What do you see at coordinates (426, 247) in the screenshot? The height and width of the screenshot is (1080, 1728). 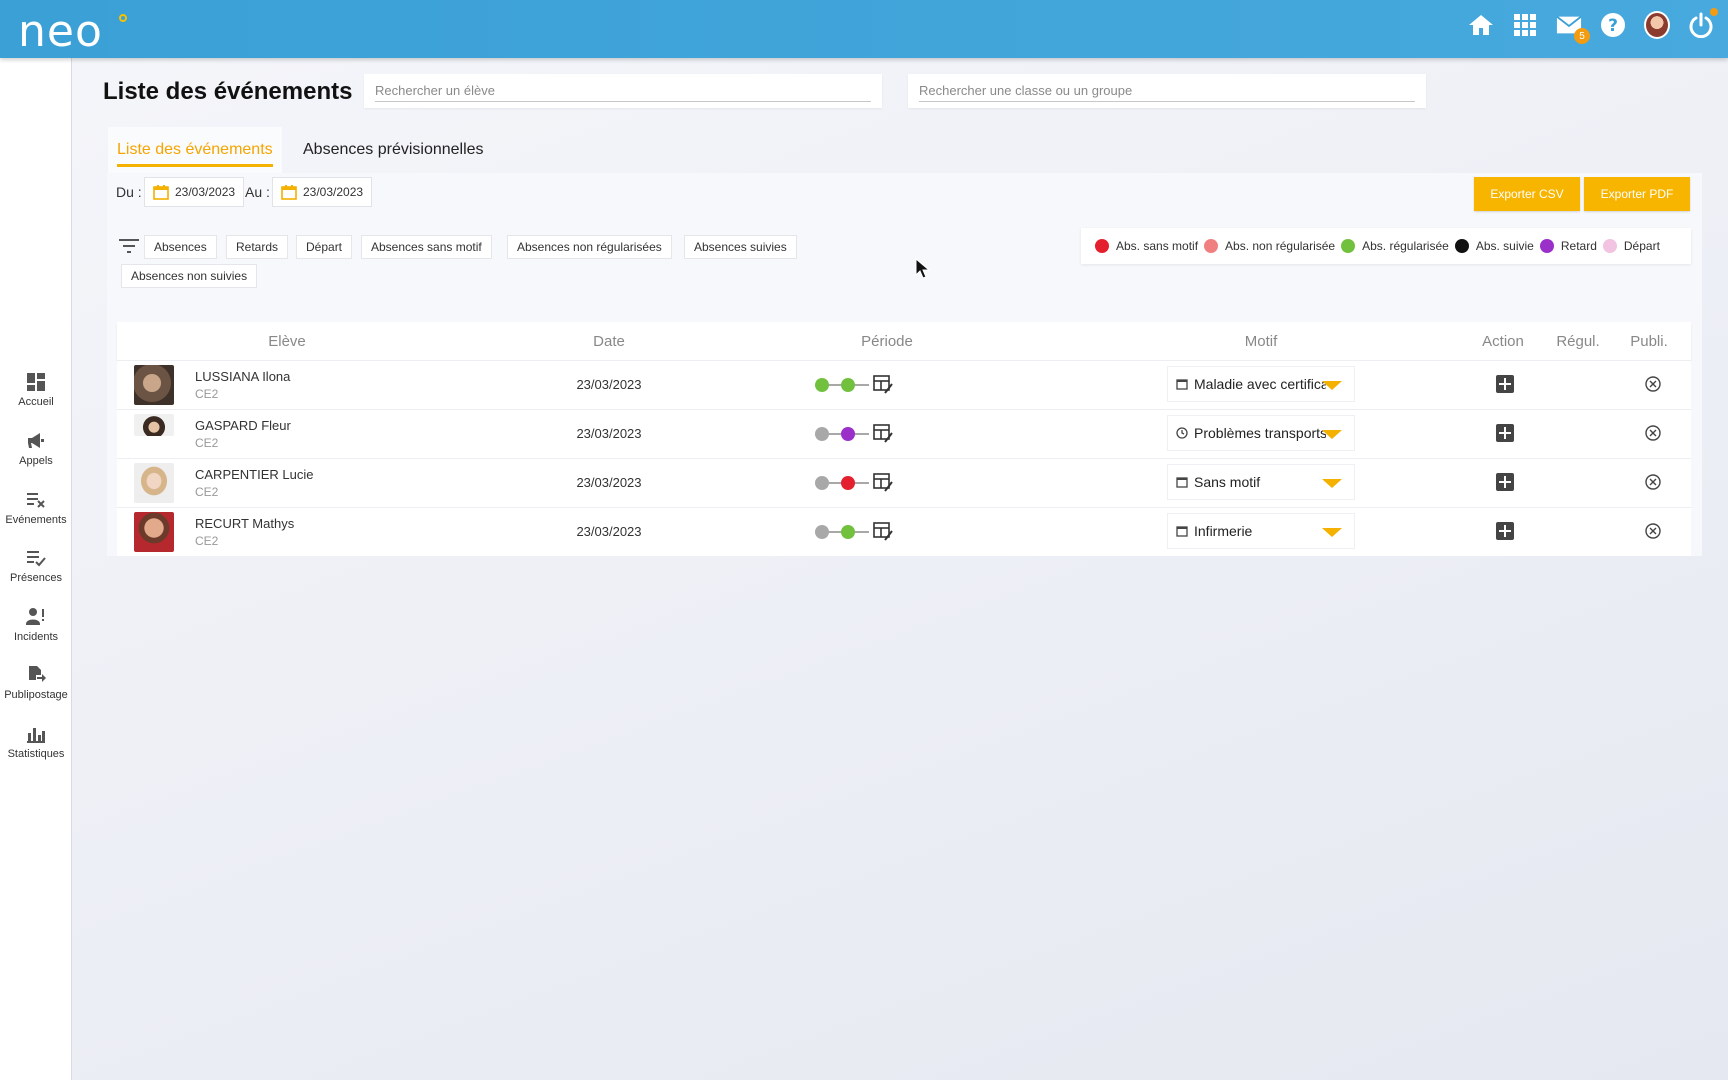 I see `filter-absences-sans-motif: Absences sans motif` at bounding box center [426, 247].